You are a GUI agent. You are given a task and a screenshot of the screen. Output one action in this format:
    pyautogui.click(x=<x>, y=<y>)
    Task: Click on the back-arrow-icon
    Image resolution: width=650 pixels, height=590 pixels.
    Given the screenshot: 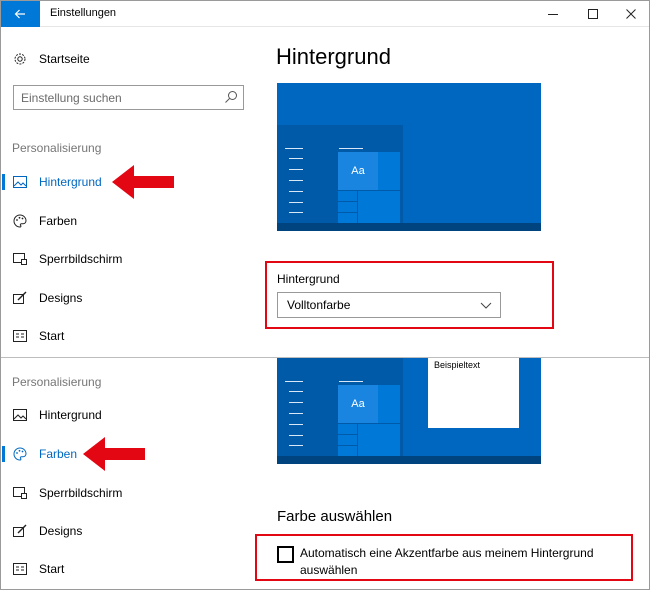 What is the action you would take?
    pyautogui.click(x=19, y=13)
    